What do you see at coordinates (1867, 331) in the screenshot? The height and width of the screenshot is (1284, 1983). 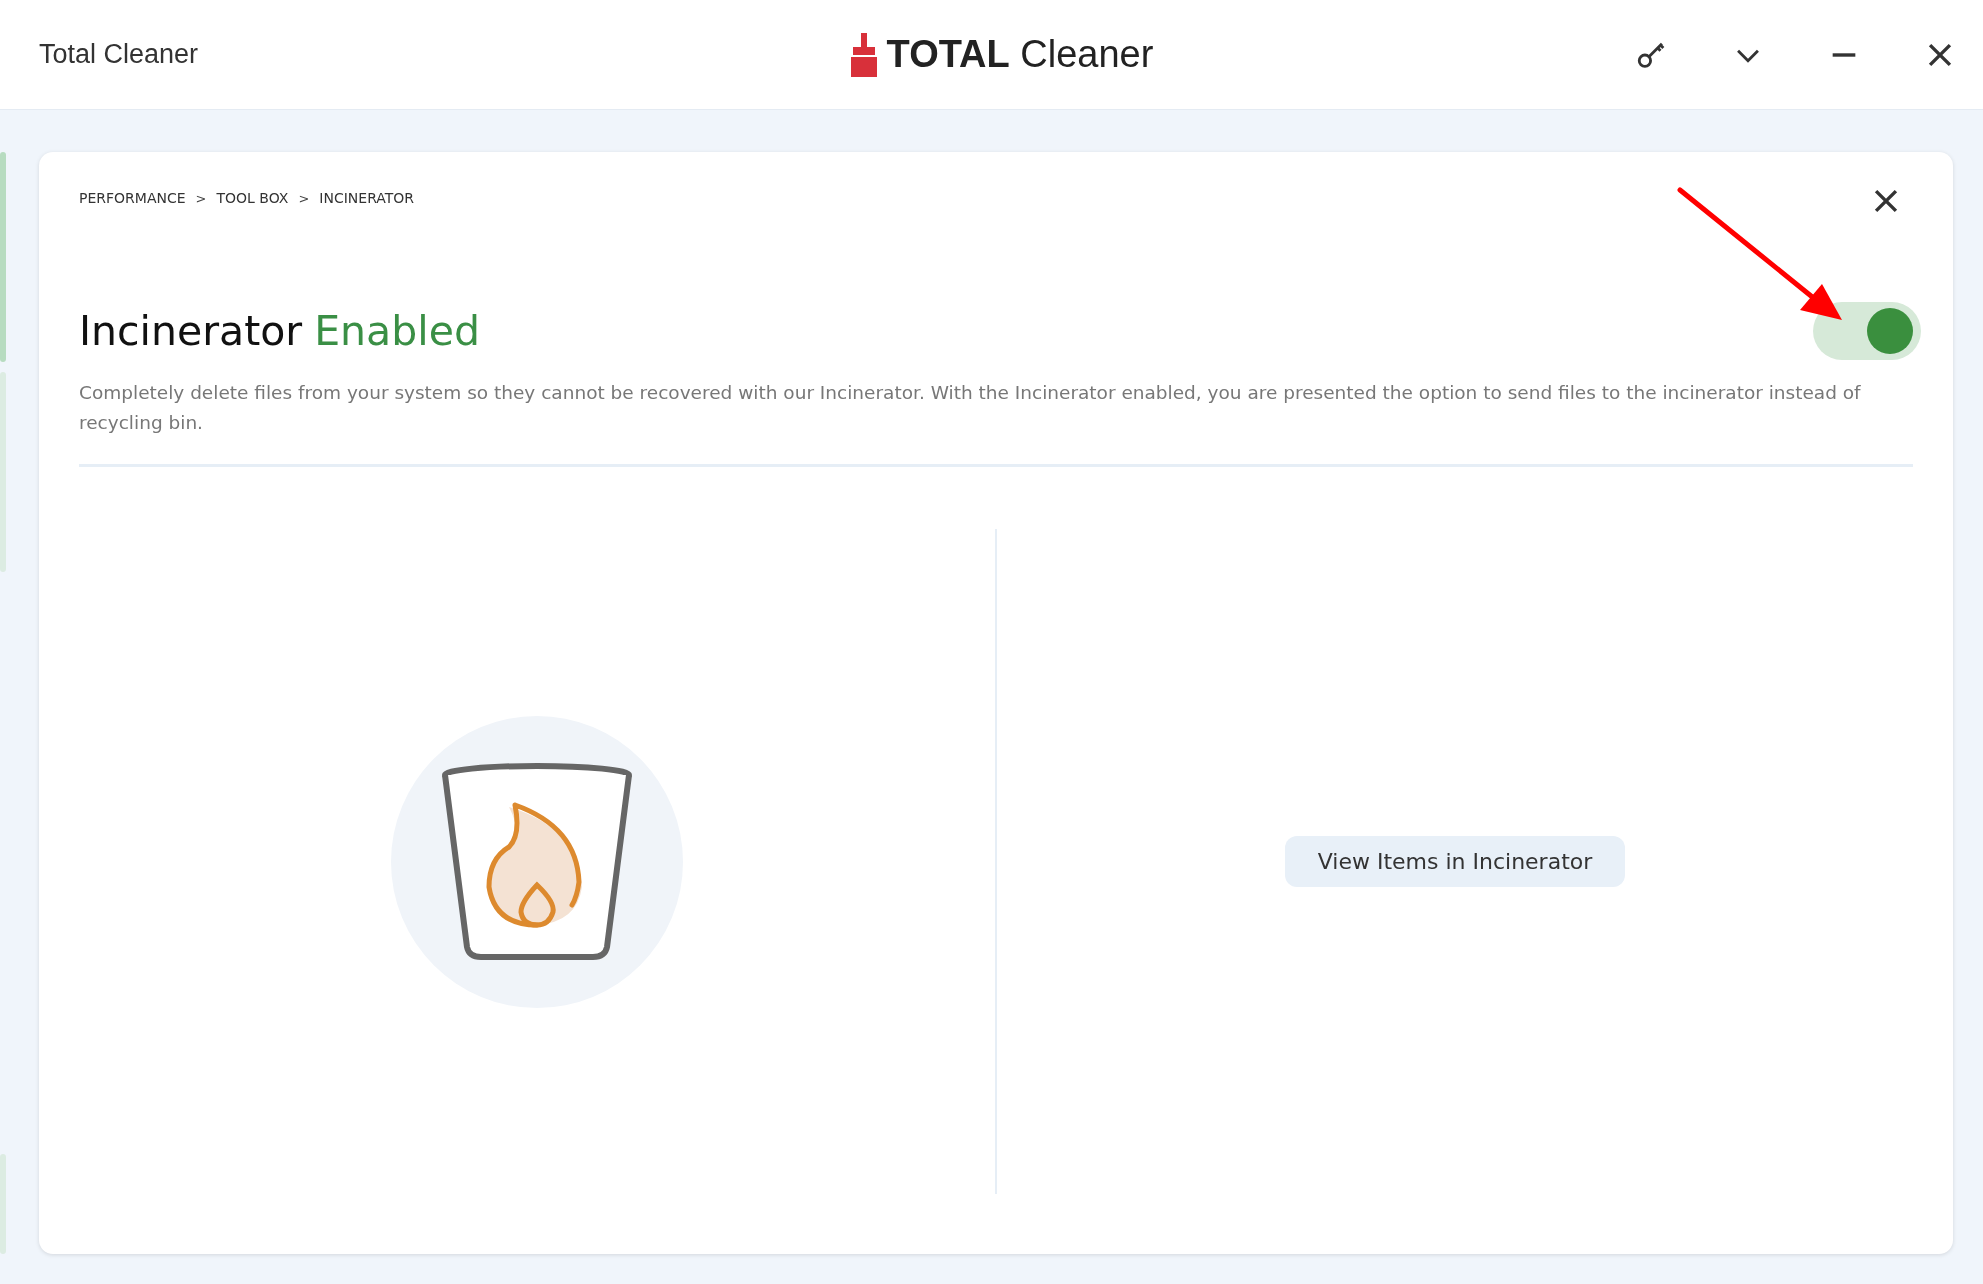 I see `toggle-switch` at bounding box center [1867, 331].